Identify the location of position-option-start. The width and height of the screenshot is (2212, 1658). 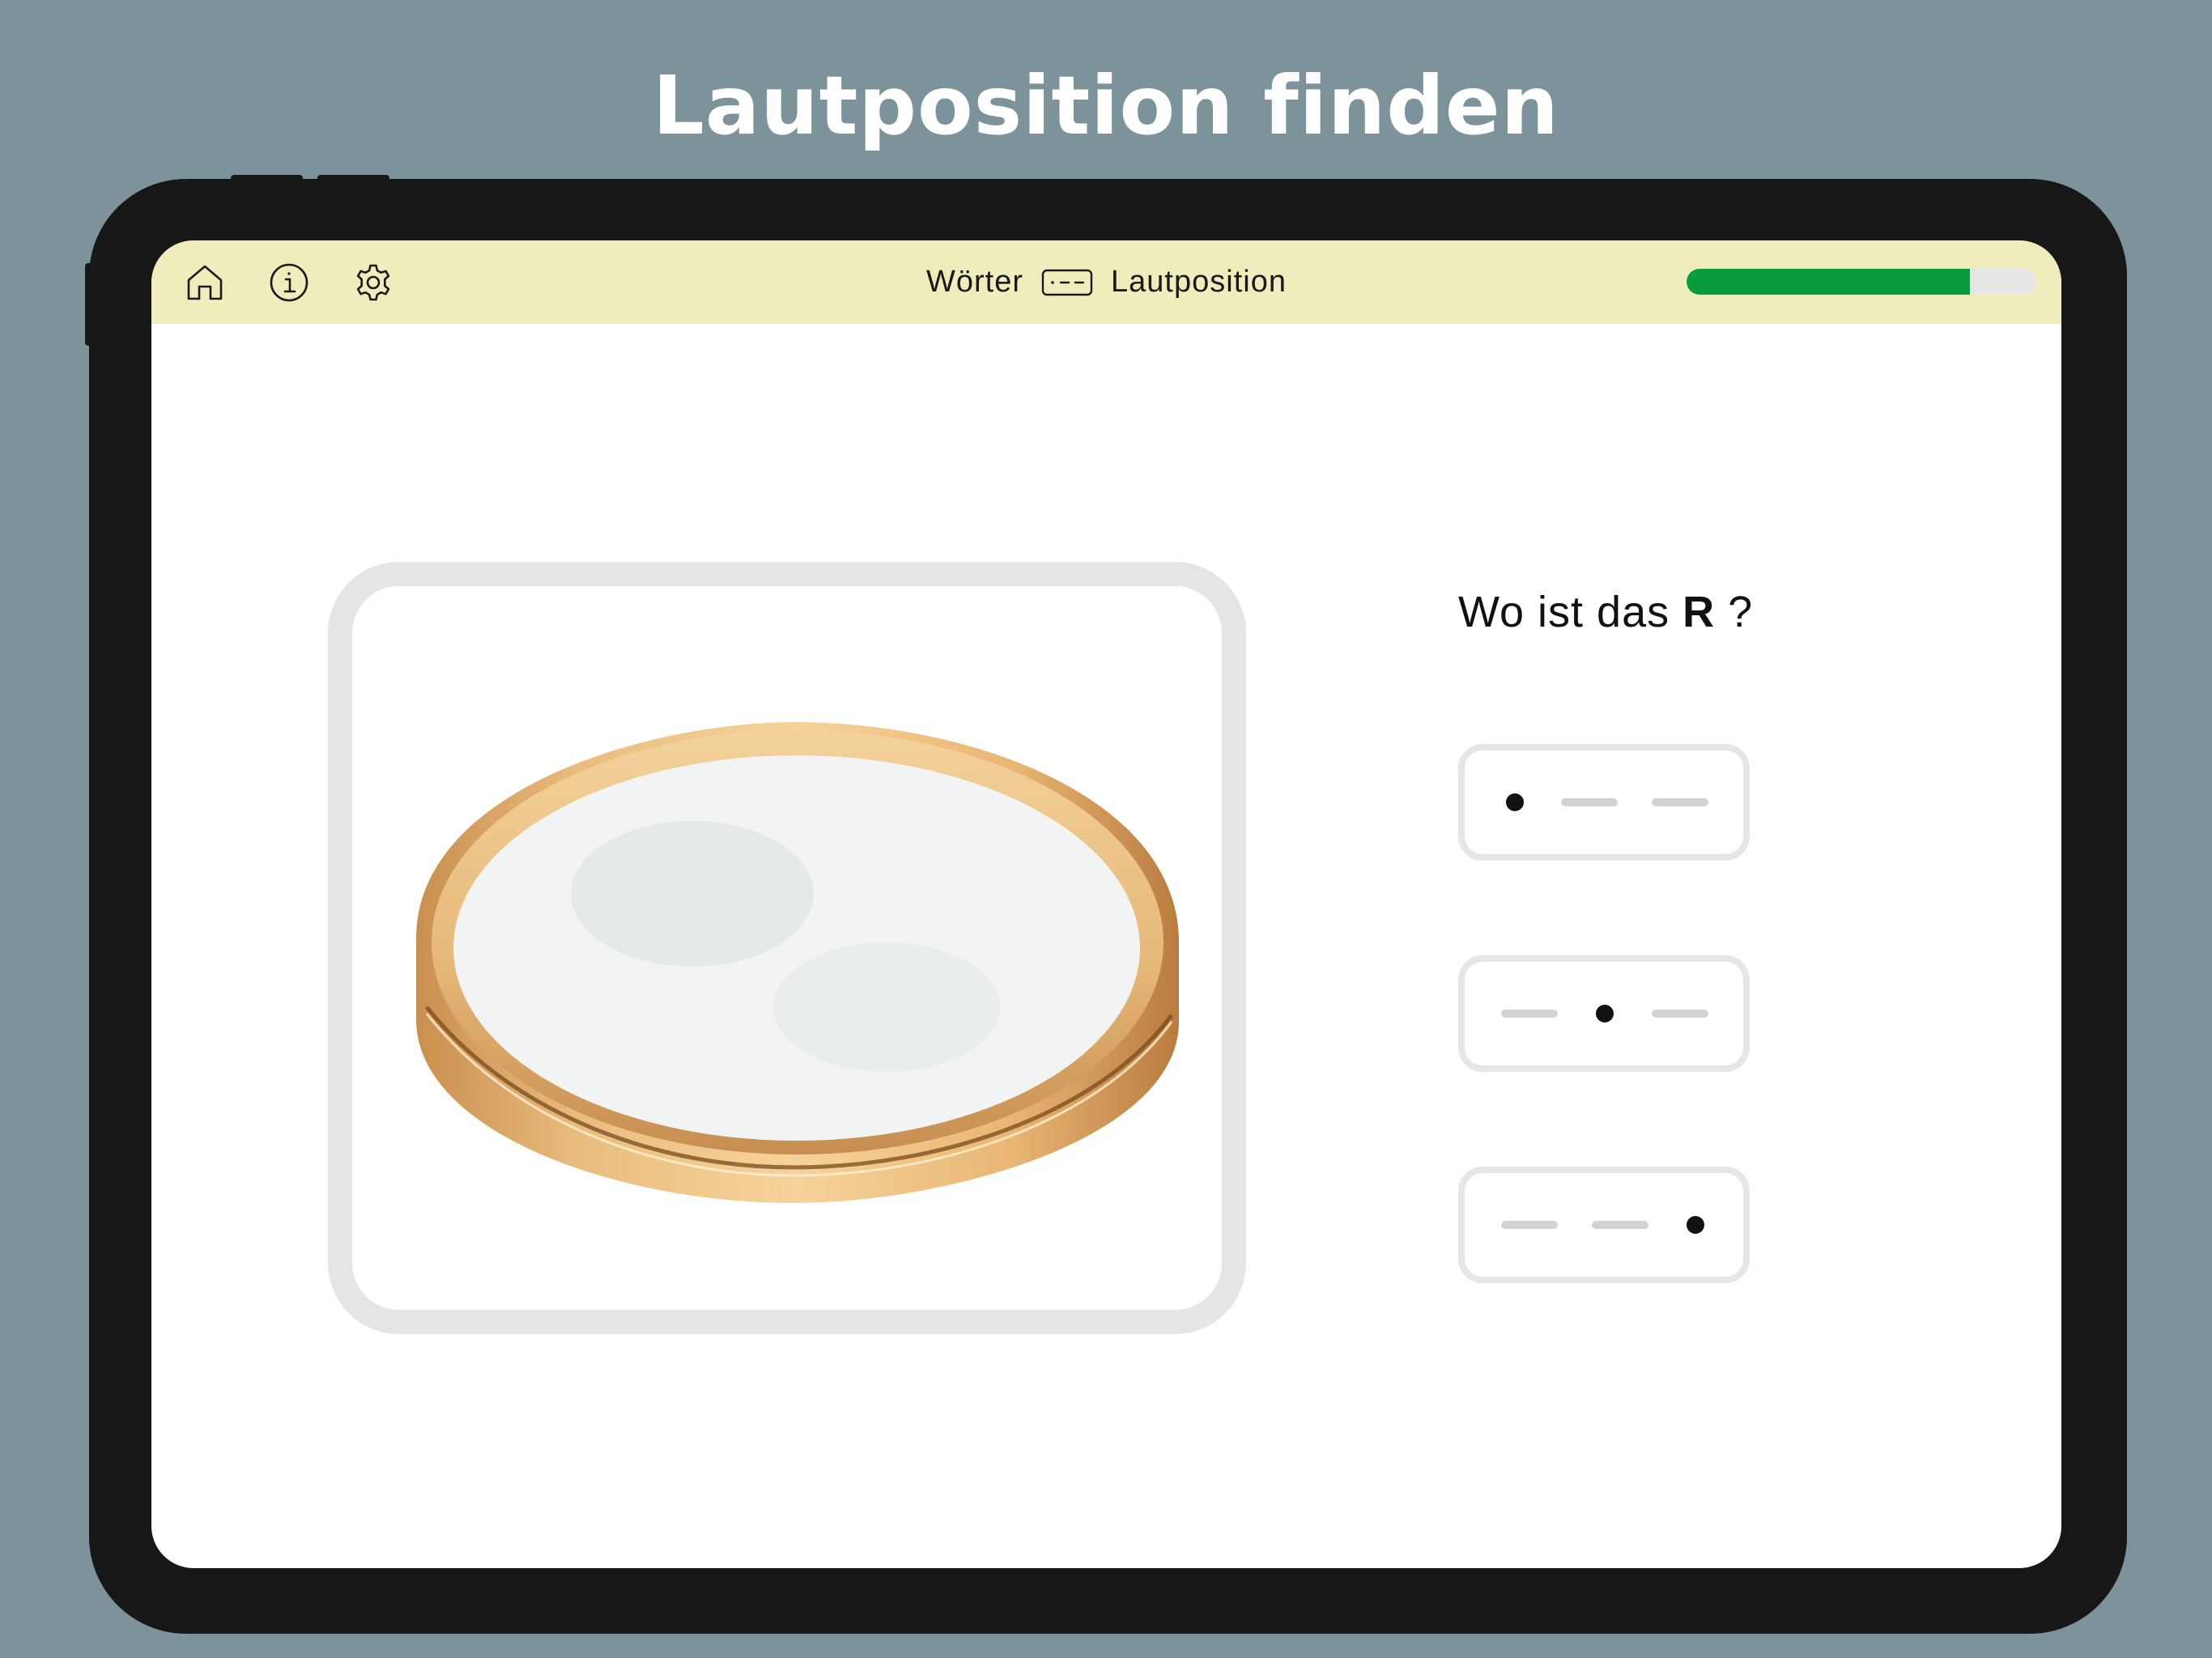
(1604, 802).